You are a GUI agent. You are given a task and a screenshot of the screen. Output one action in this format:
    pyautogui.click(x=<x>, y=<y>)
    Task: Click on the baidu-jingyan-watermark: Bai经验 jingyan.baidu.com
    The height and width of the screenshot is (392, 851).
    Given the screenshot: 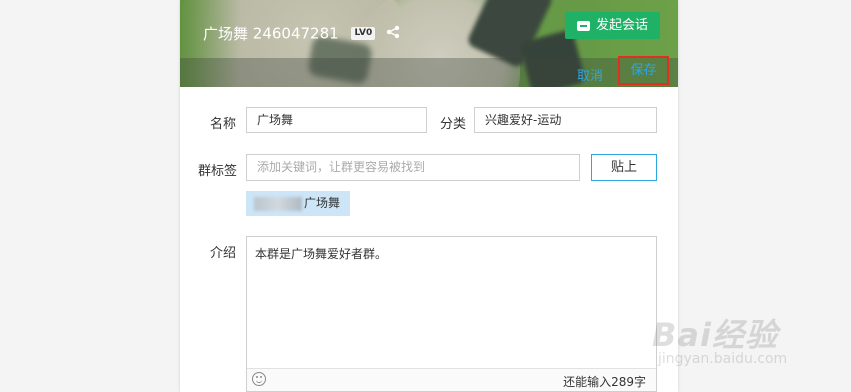 What is the action you would take?
    pyautogui.click(x=740, y=345)
    